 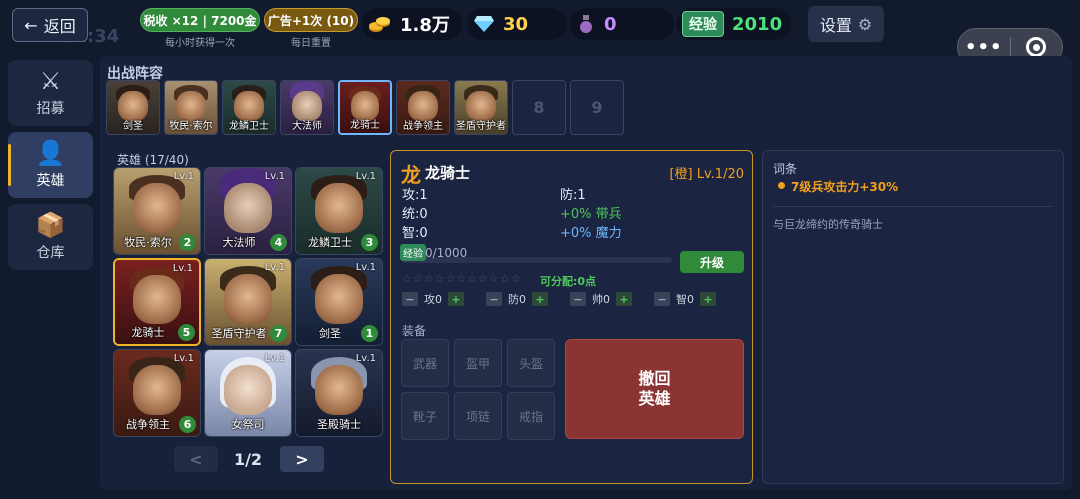 I want to click on gold-counter: 1.8万, so click(x=412, y=24).